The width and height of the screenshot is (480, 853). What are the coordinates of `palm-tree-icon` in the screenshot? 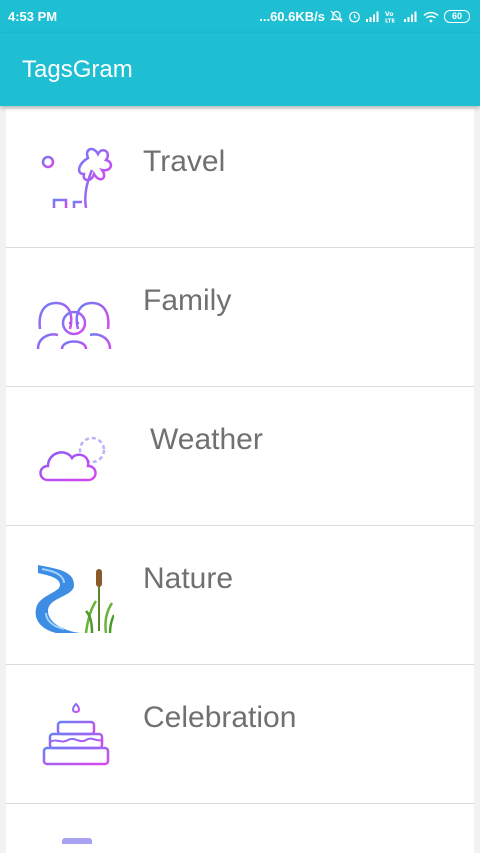 It's located at (74, 181).